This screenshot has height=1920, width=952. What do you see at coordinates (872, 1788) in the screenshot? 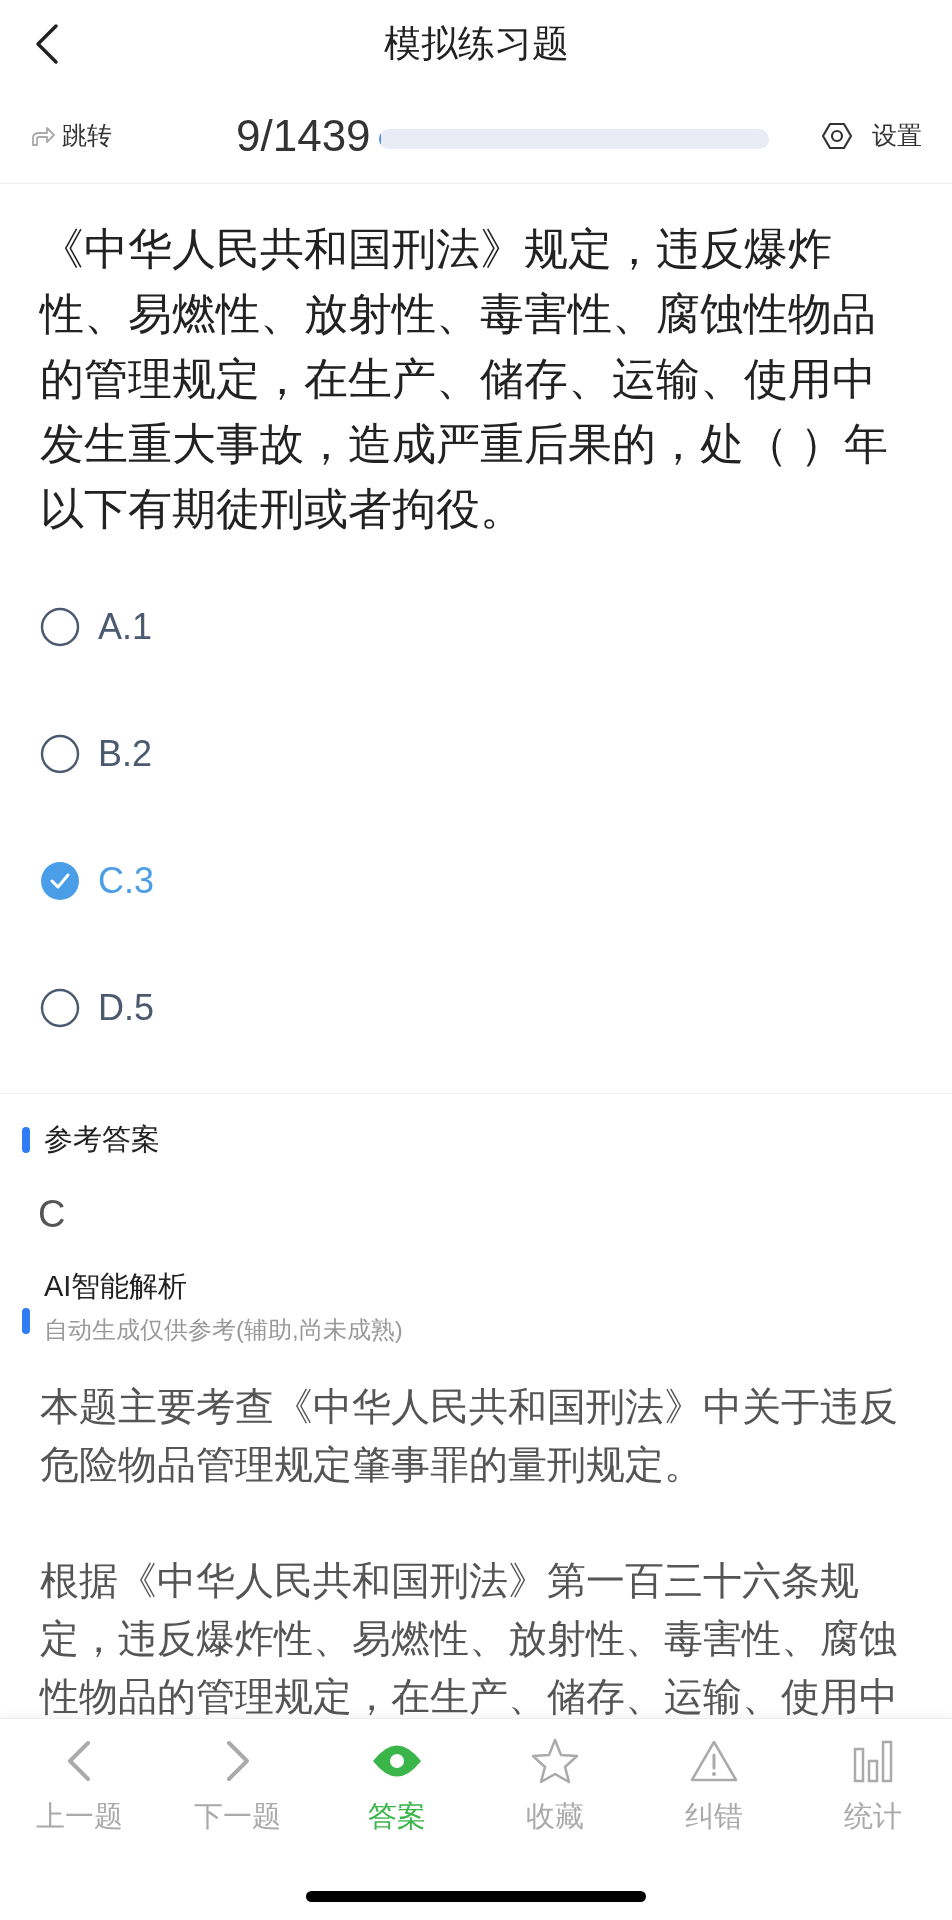
I see `tab-item: 统计` at bounding box center [872, 1788].